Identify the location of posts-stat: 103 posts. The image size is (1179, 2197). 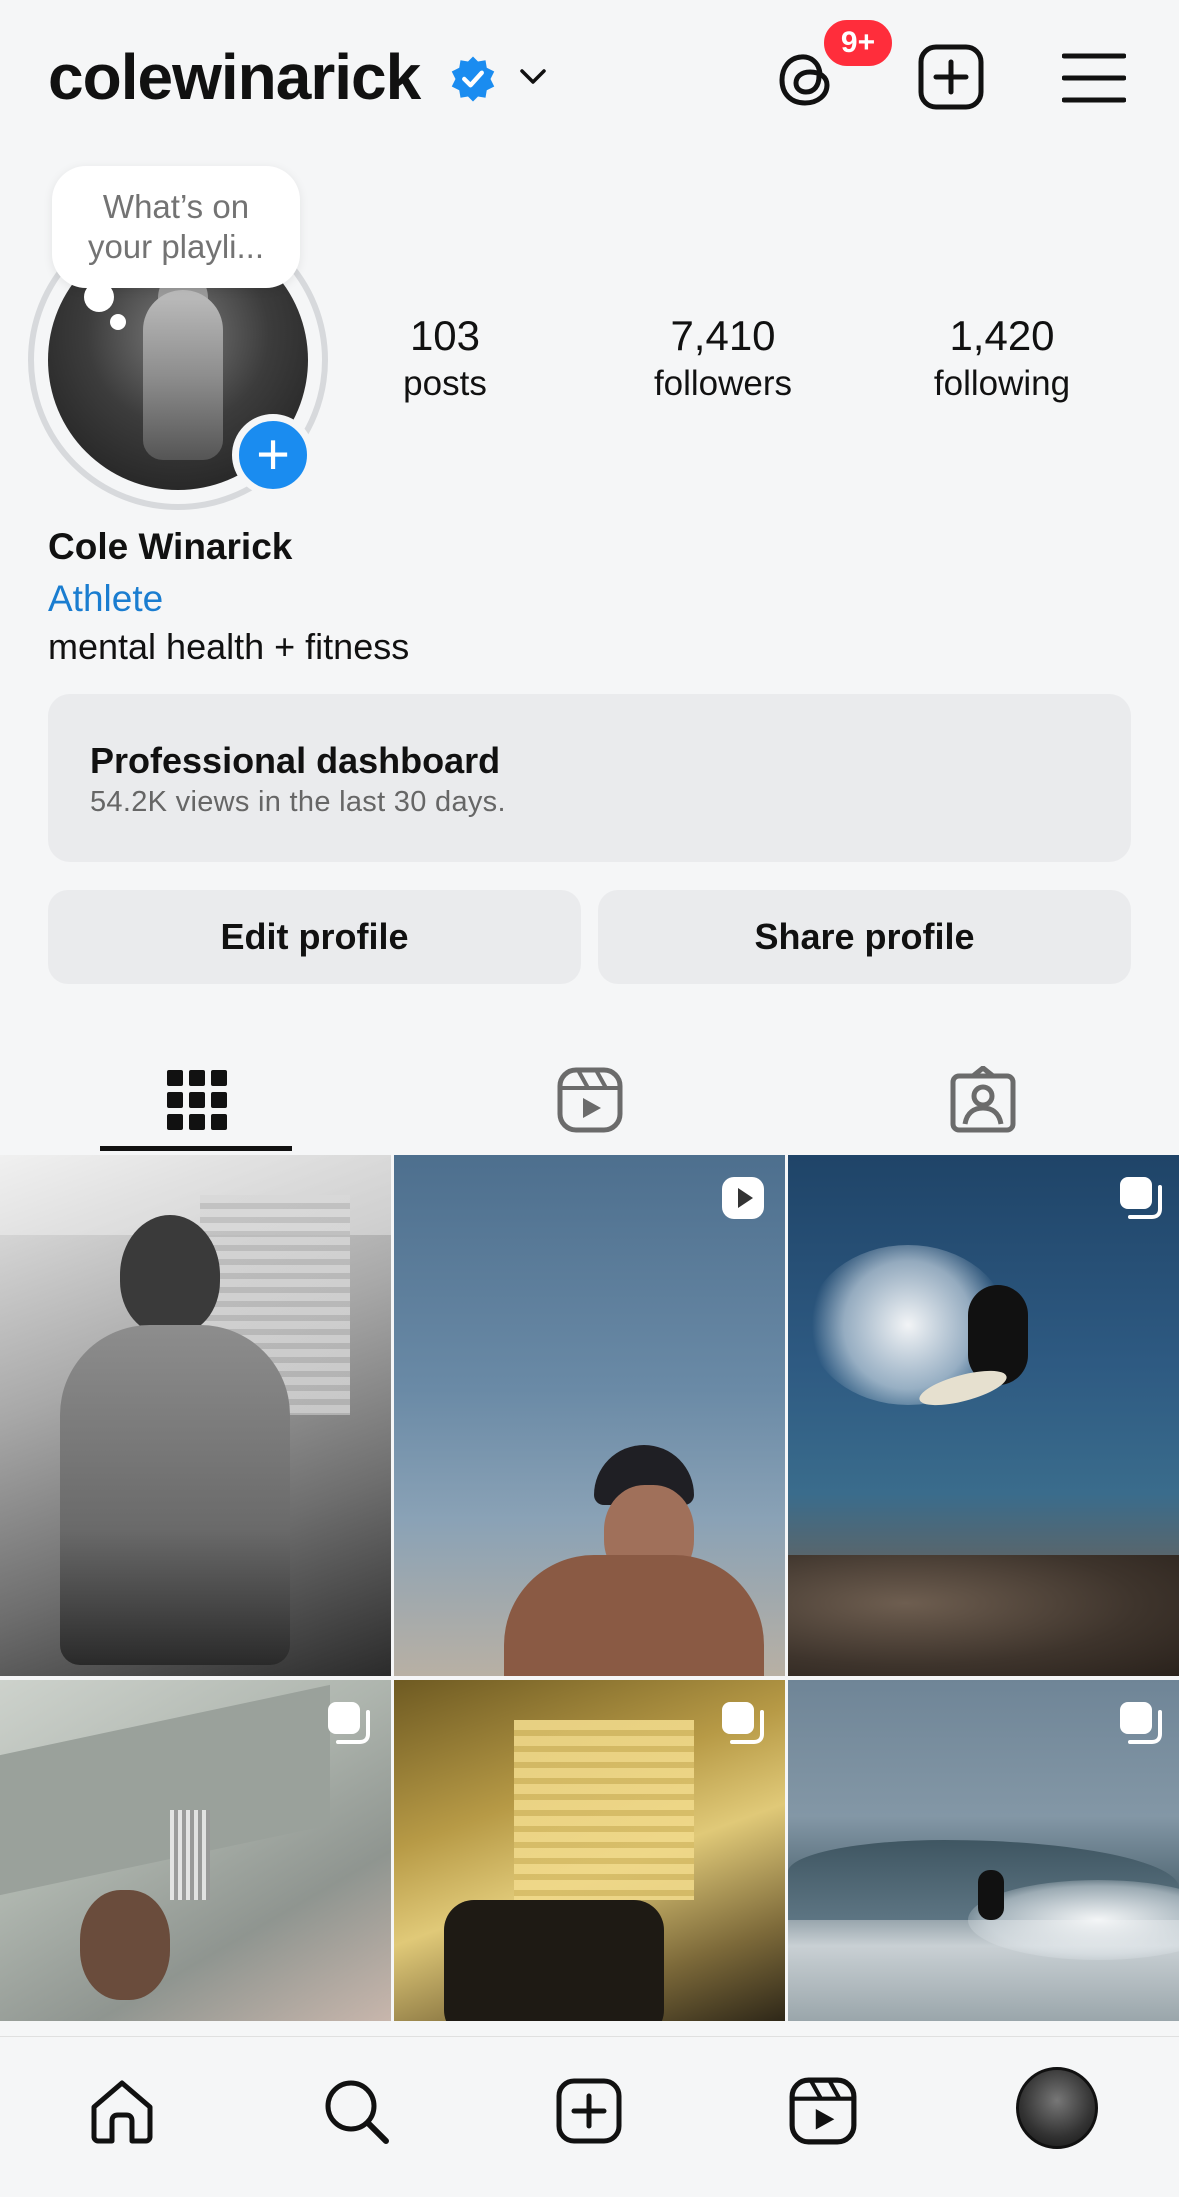
(445, 358).